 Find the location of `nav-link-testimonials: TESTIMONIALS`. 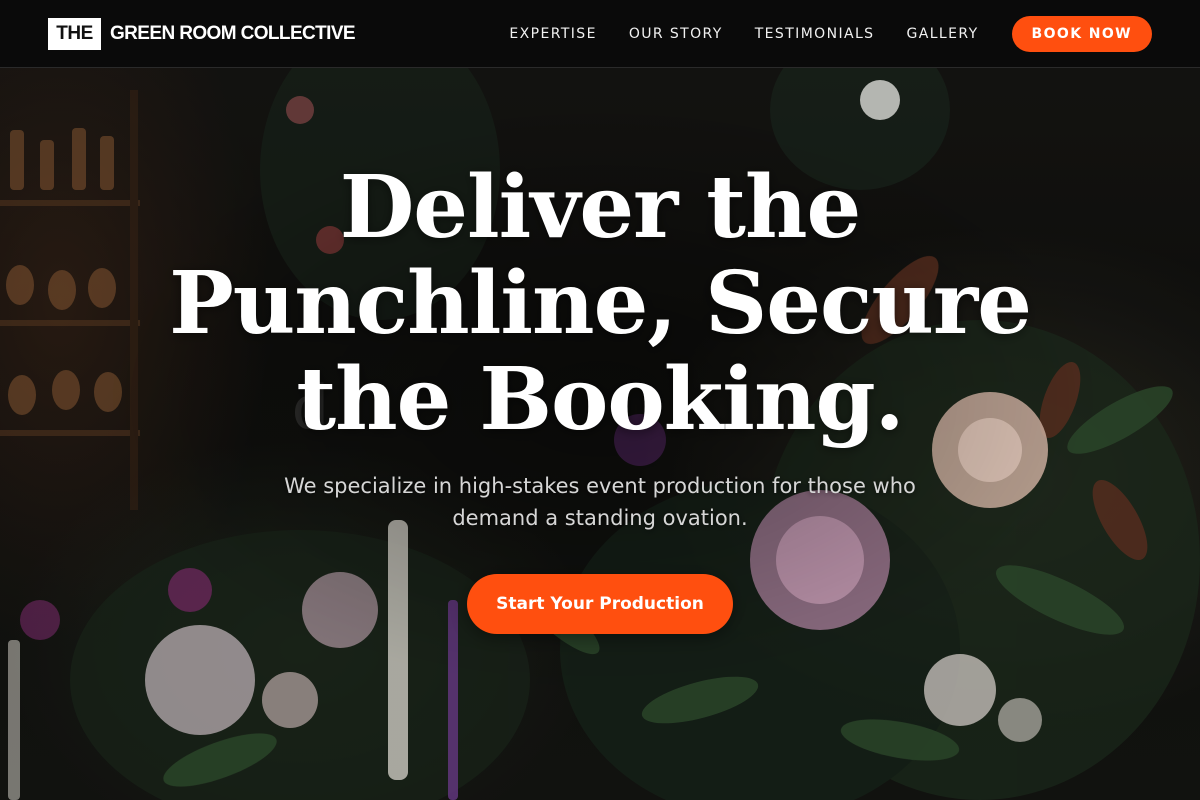

nav-link-testimonials: TESTIMONIALS is located at coordinates (815, 34).